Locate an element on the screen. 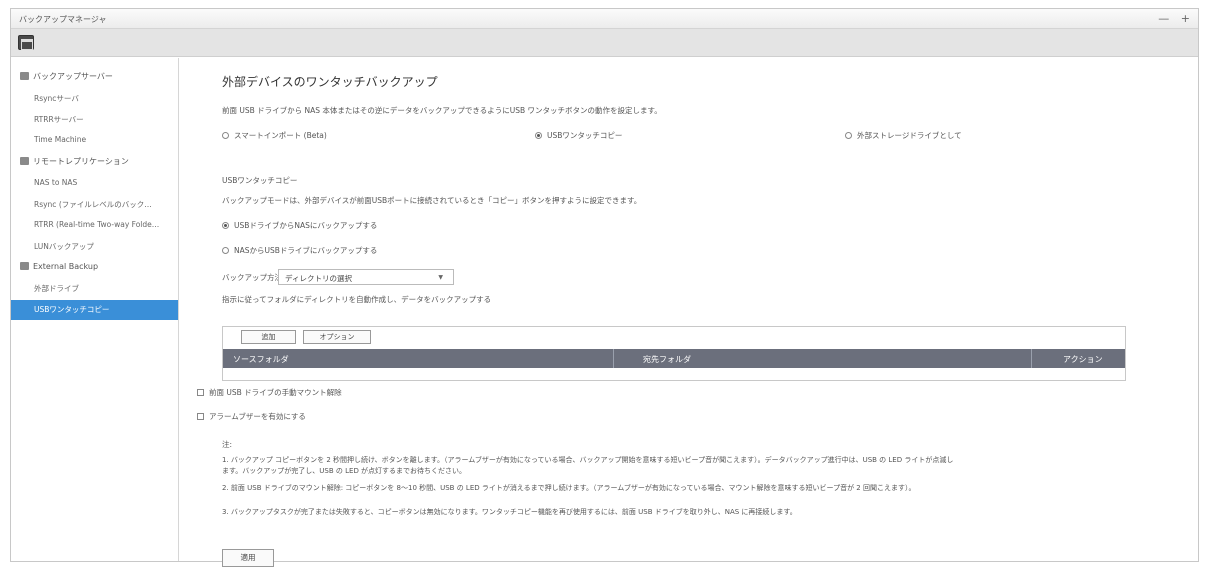 This screenshot has width=1207, height=570. window-title: バックアップマネージャ is located at coordinates (63, 19).